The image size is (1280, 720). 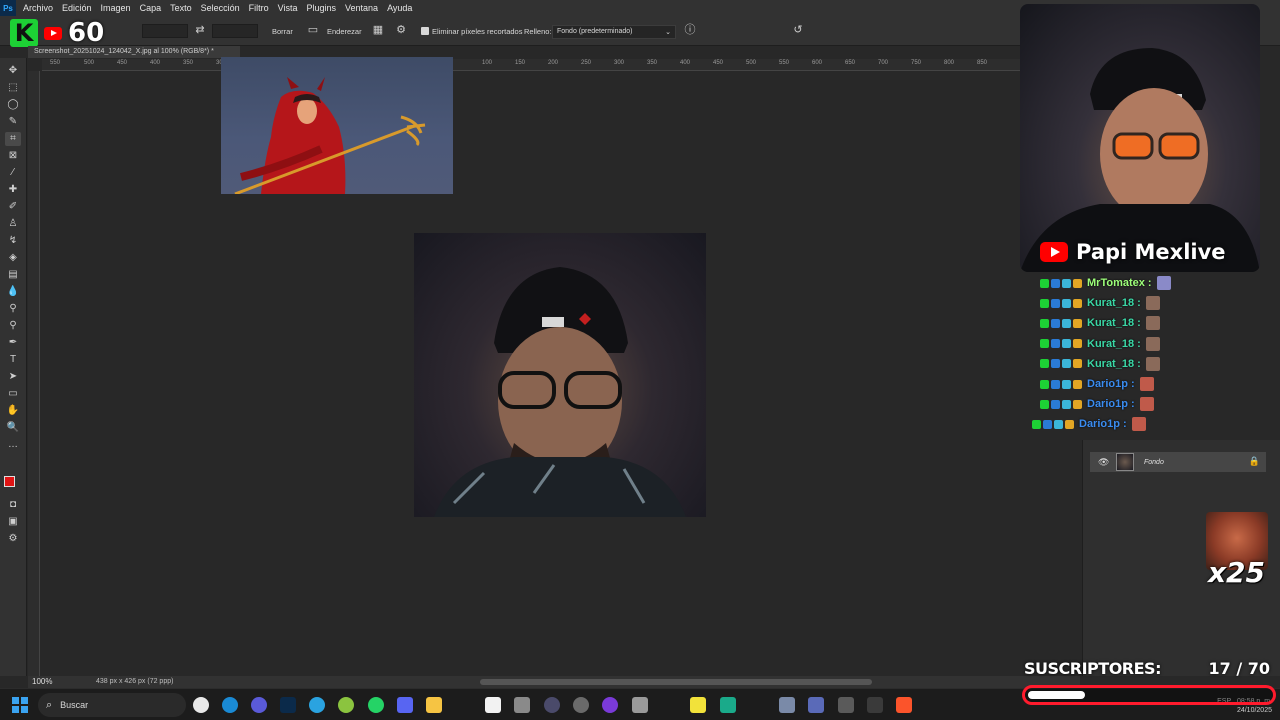 I want to click on zoom-tool-icon: 🔍, so click(x=13, y=428).